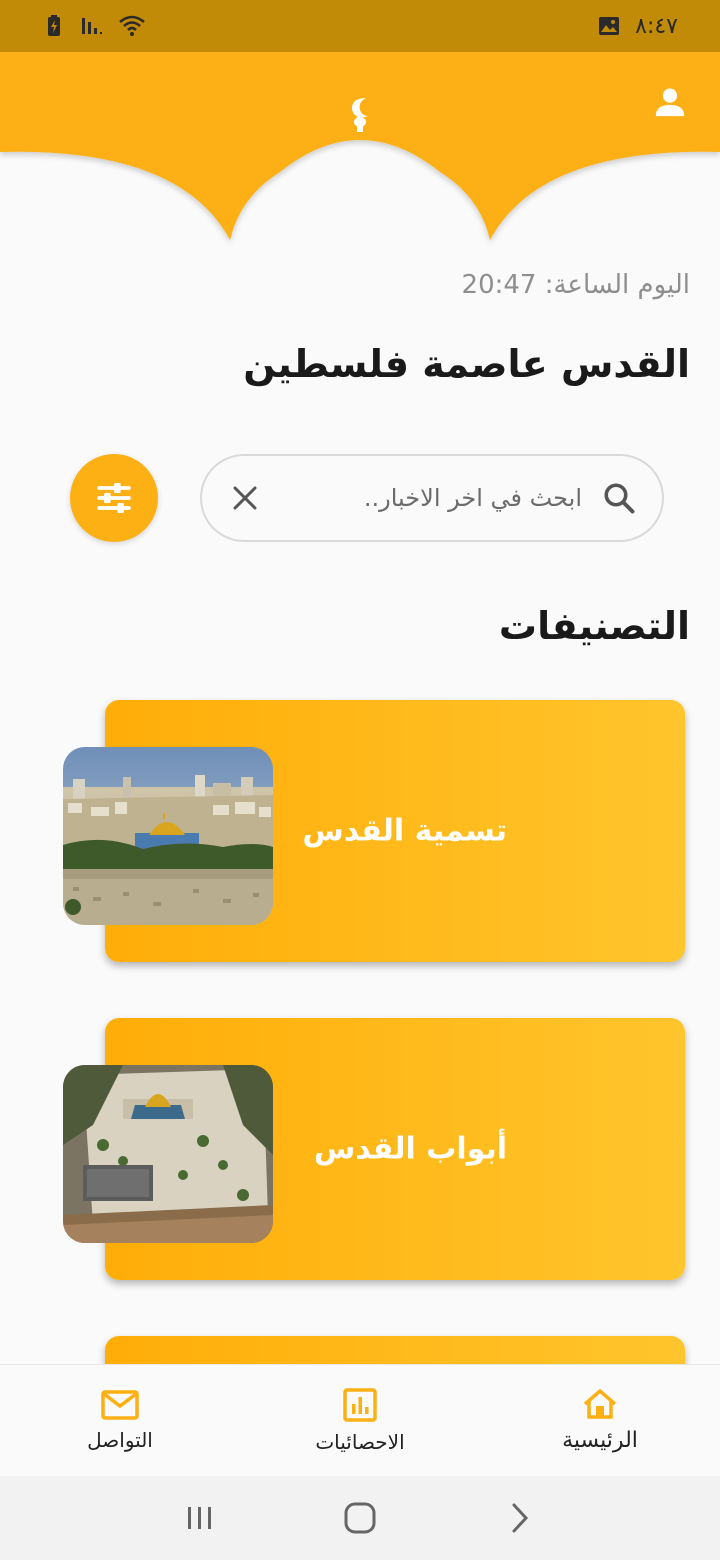 This screenshot has height=1560, width=720. Describe the element at coordinates (360, 146) in the screenshot. I see `dome-header-shape` at that location.